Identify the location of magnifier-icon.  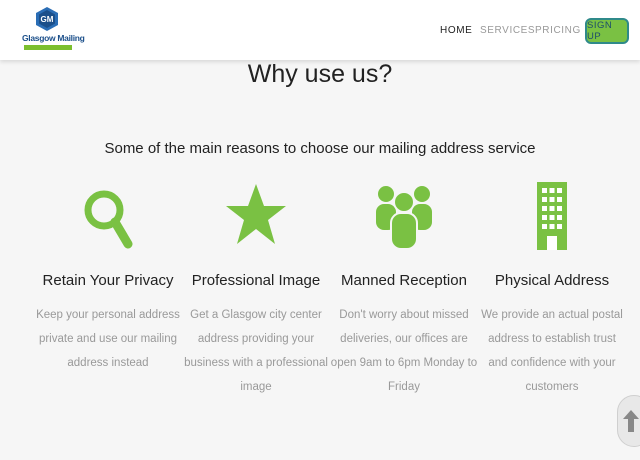
(108, 219).